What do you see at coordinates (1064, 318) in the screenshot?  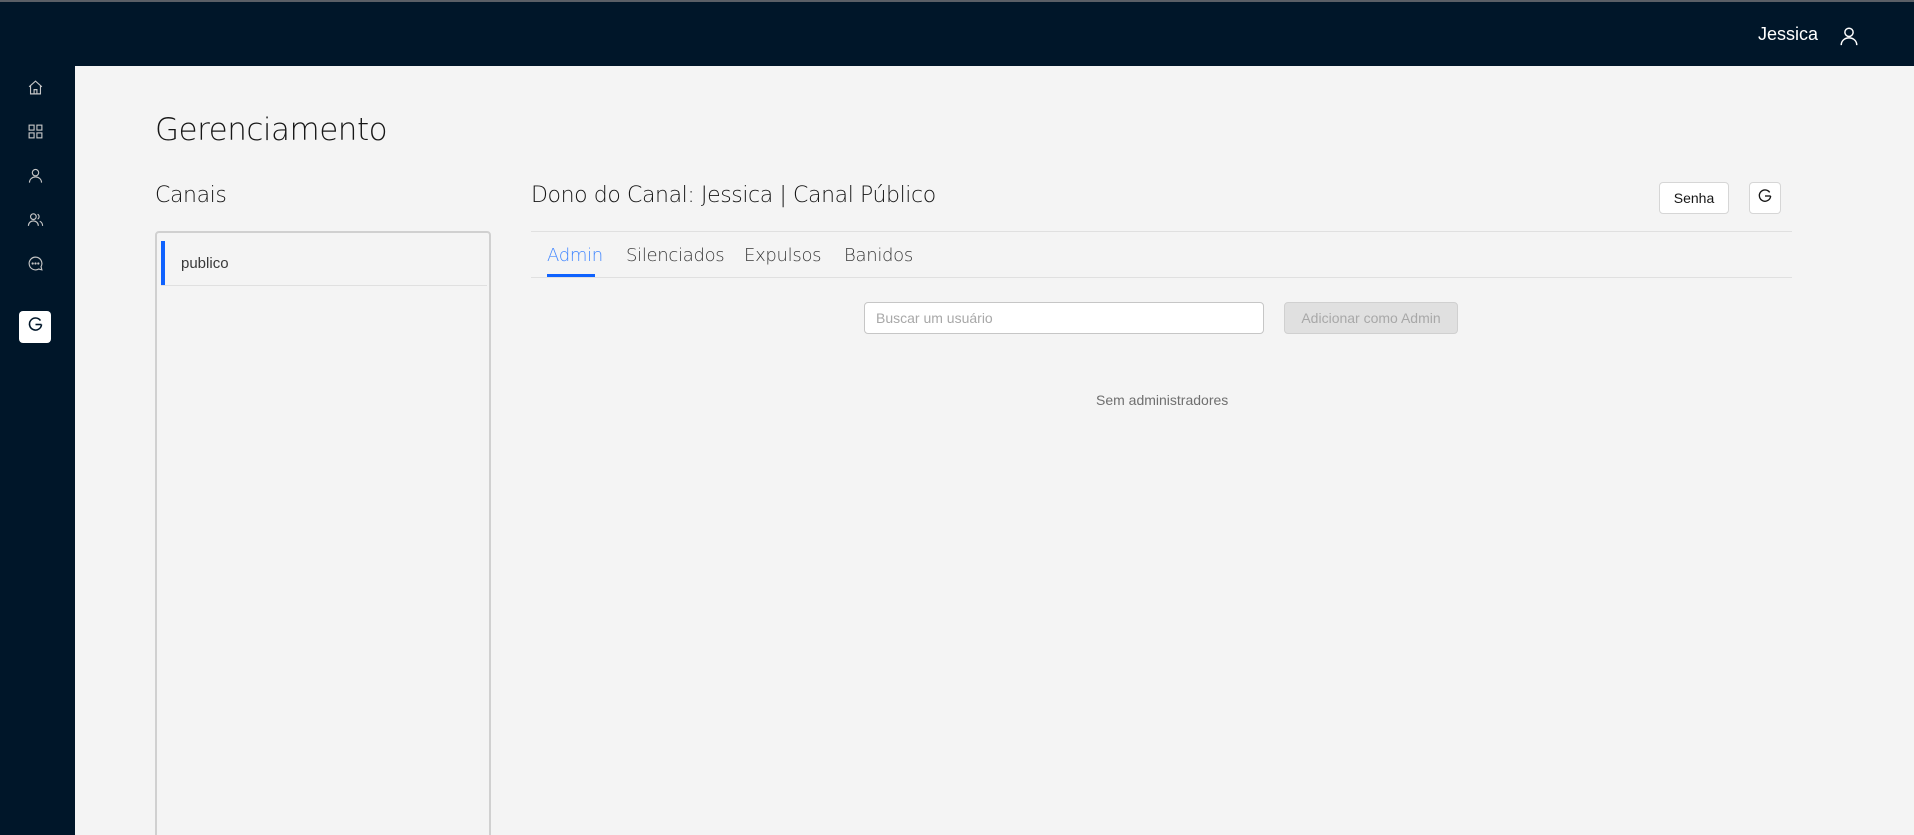 I see `user-search-input` at bounding box center [1064, 318].